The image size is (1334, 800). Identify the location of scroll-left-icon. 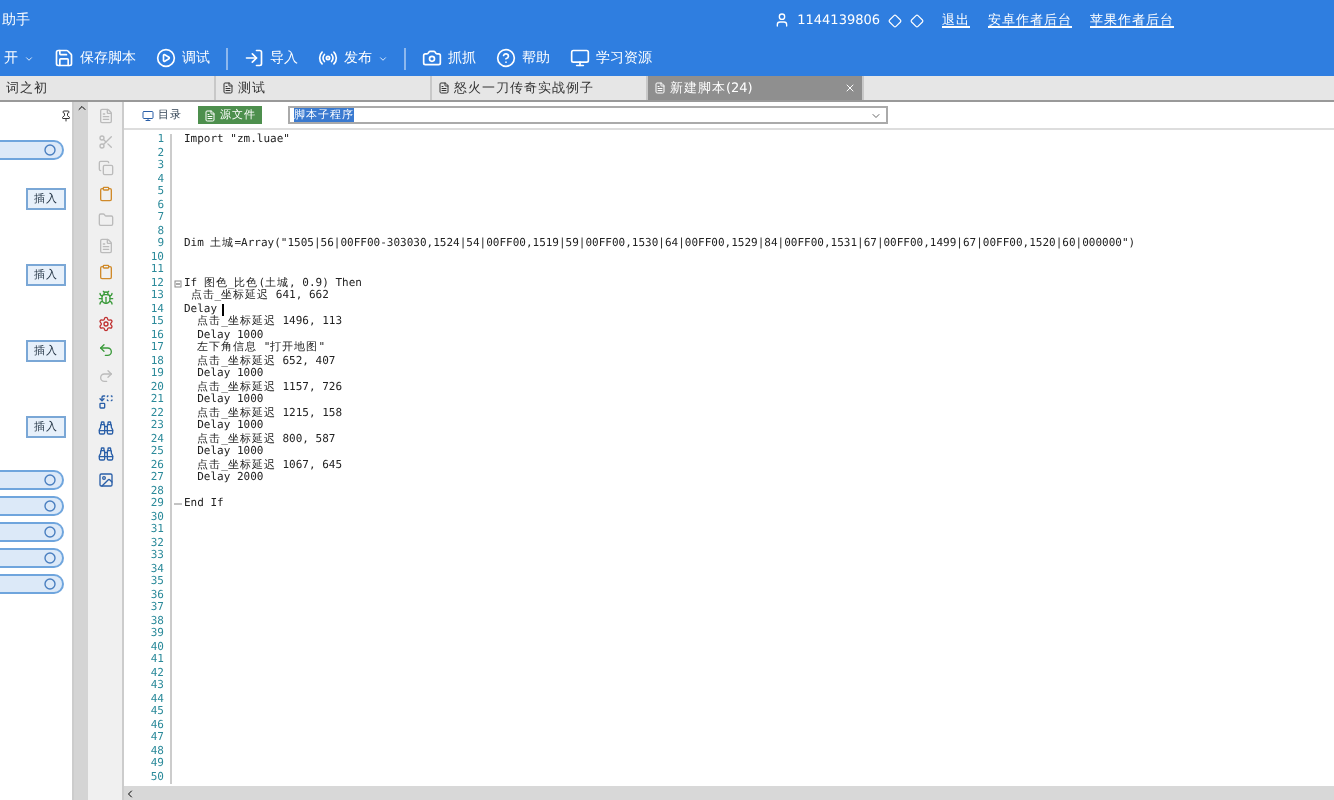
(130, 793).